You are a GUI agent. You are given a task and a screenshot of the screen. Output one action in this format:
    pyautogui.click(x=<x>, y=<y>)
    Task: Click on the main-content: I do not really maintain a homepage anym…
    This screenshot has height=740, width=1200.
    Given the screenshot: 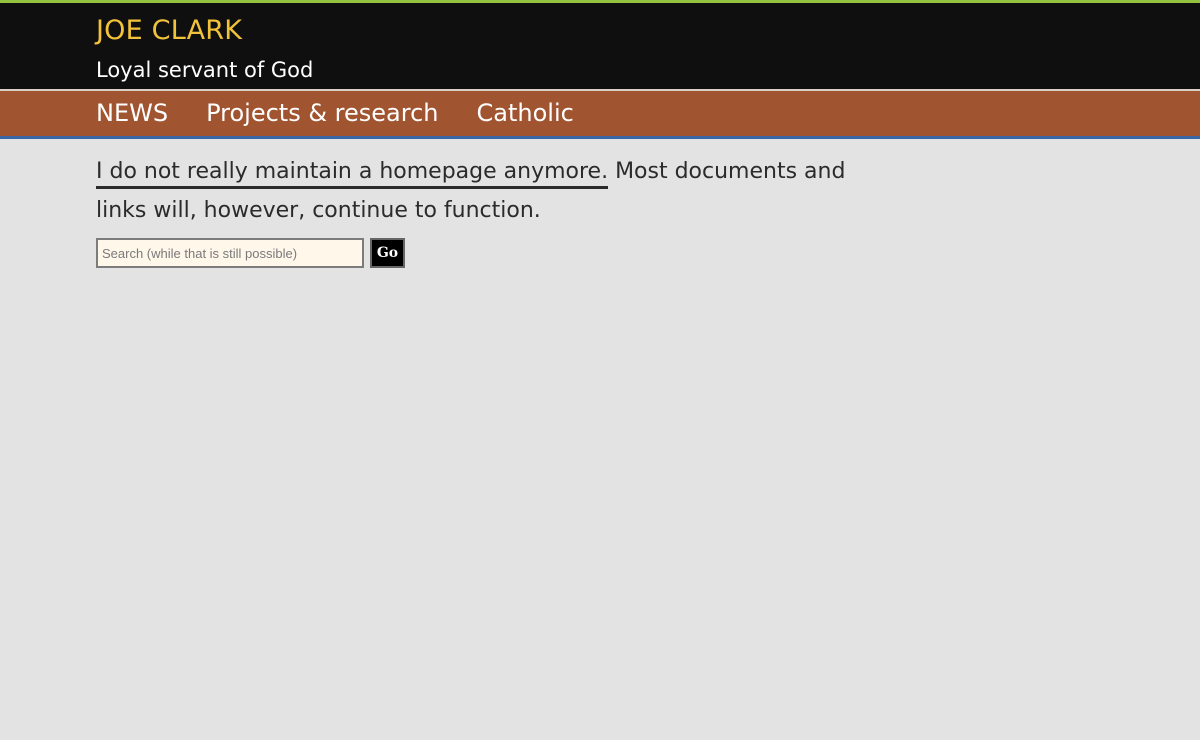 What is the action you would take?
    pyautogui.click(x=476, y=210)
    